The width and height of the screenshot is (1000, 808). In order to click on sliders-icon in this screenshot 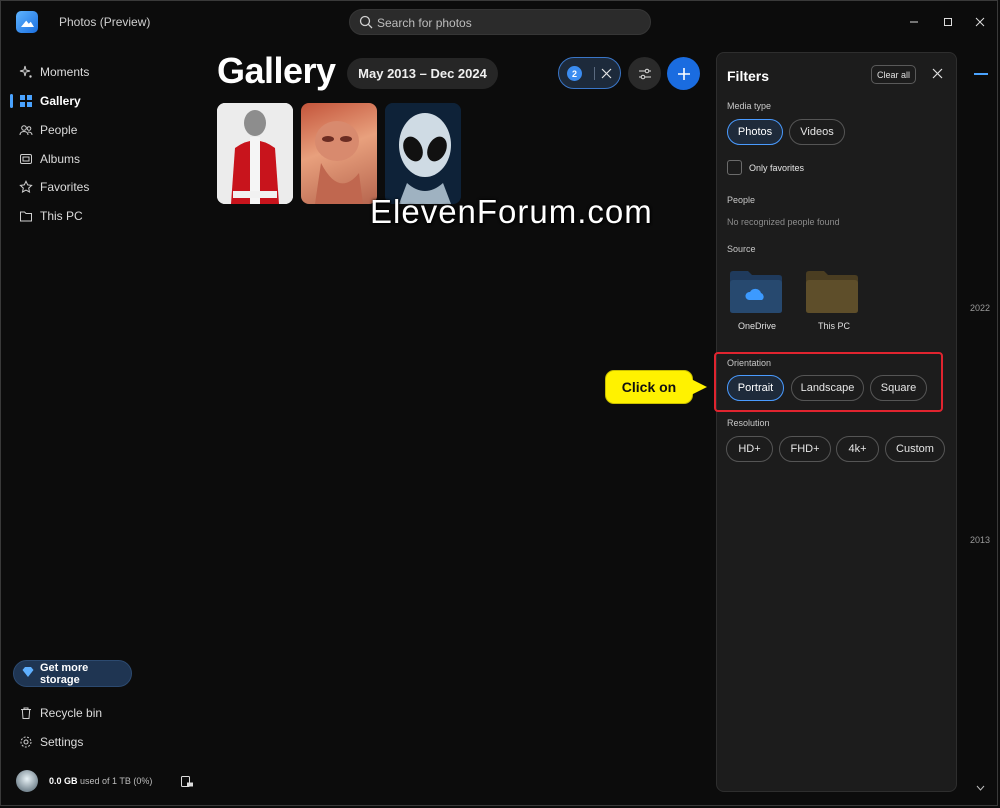, I will do `click(644, 73)`.